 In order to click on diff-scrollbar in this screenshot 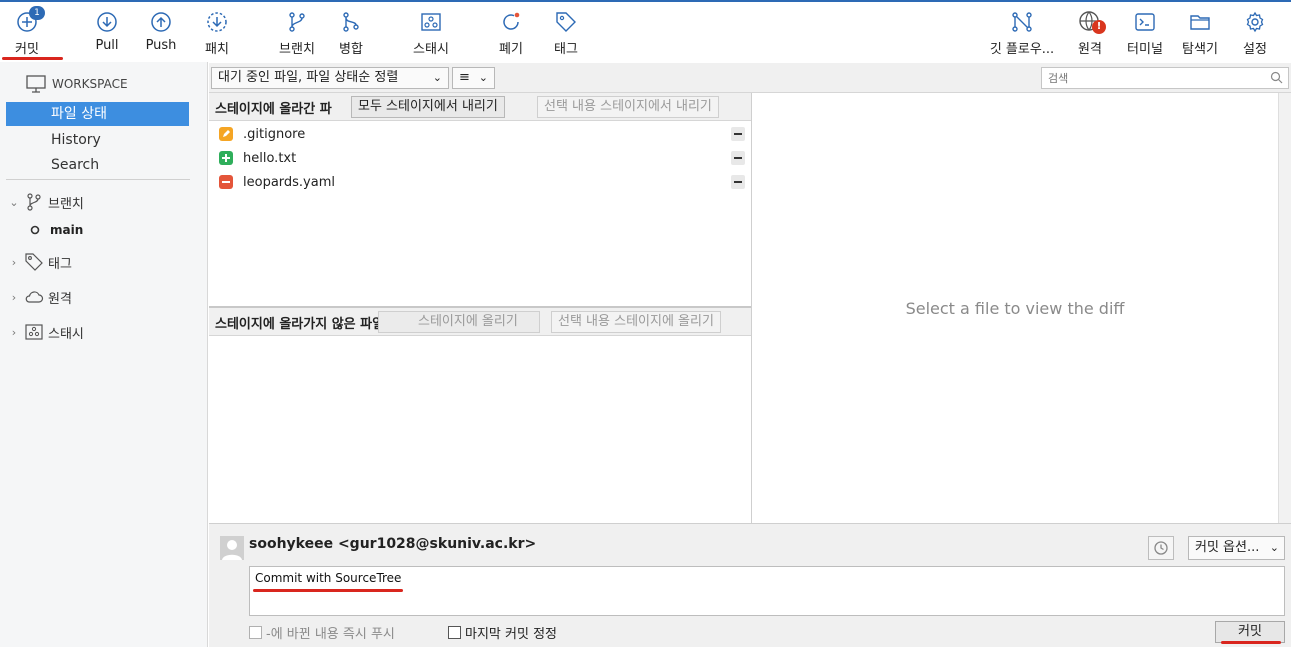, I will do `click(1284, 308)`.